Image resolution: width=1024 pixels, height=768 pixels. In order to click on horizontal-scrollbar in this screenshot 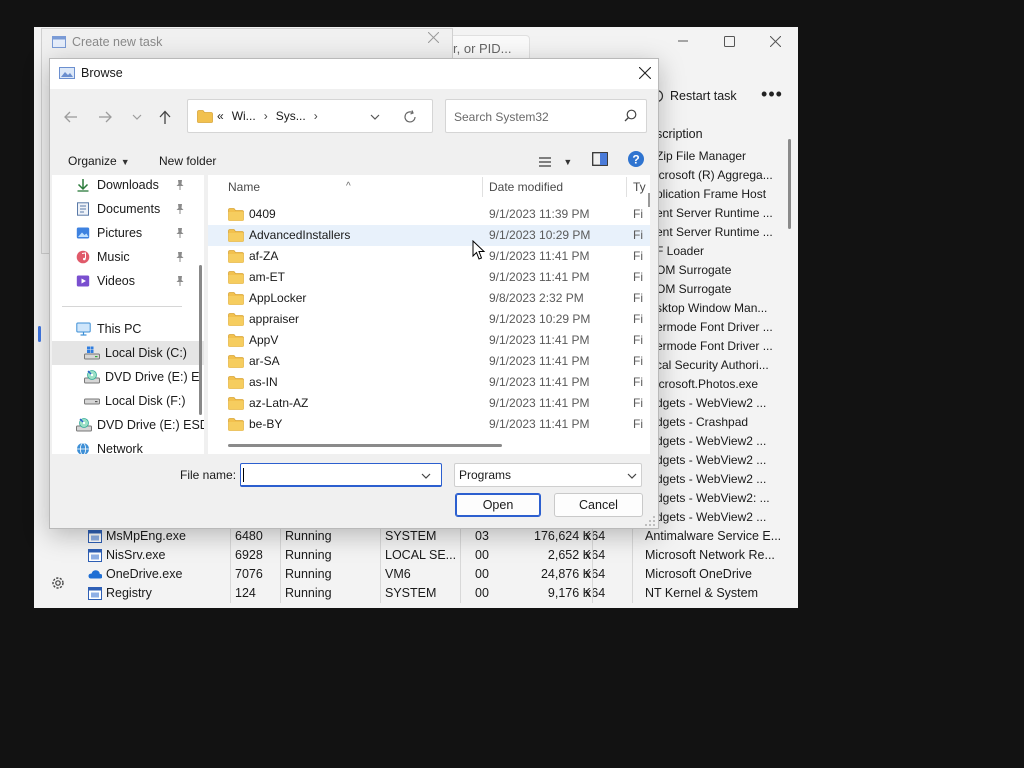, I will do `click(365, 445)`.